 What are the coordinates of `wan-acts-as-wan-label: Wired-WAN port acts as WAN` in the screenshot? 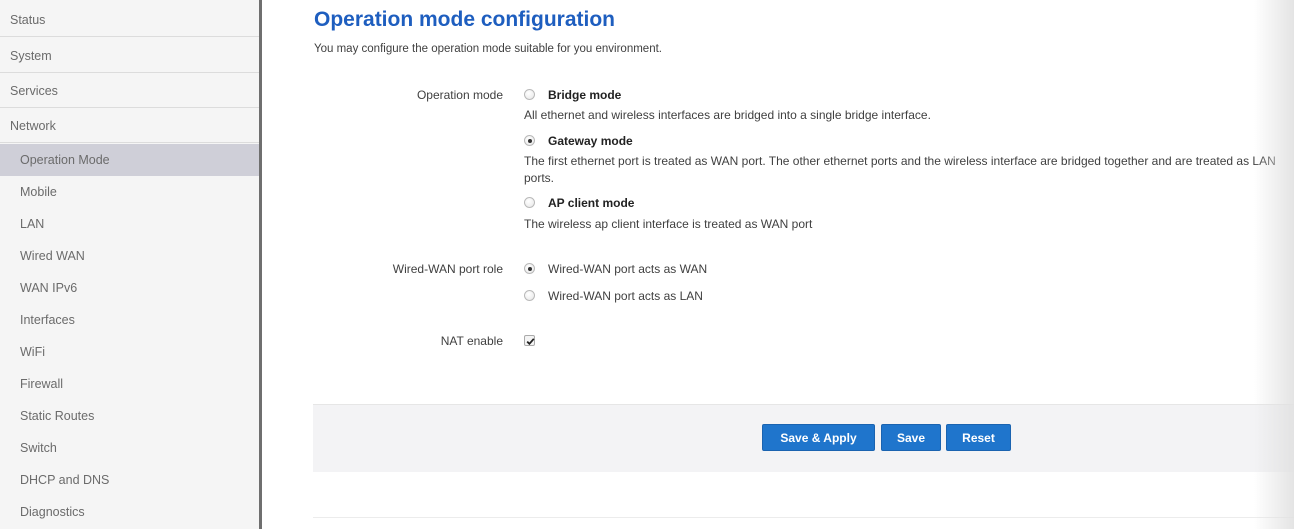 It's located at (628, 269).